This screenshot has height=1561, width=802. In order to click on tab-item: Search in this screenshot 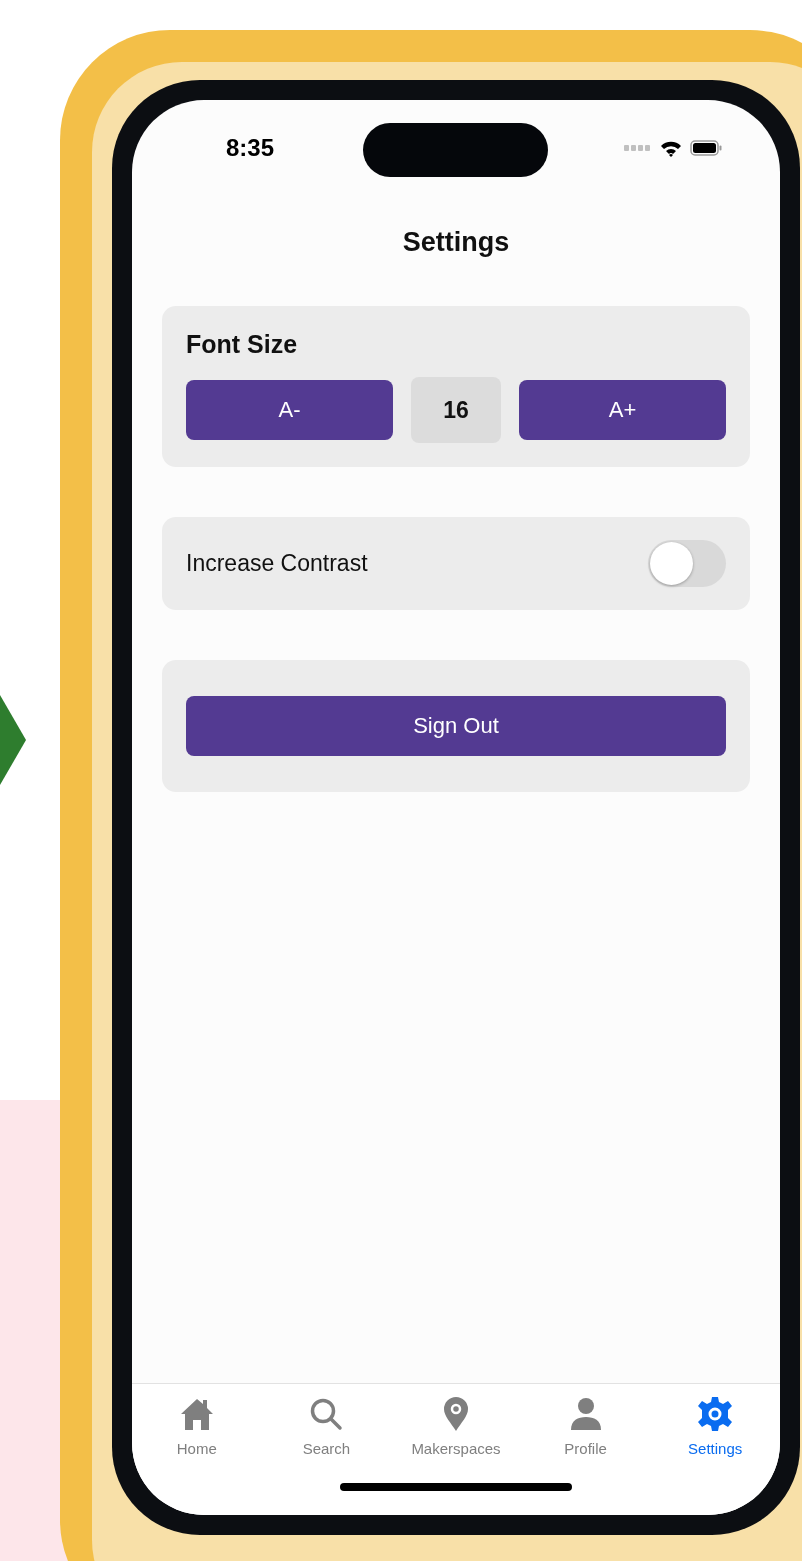, I will do `click(326, 1426)`.